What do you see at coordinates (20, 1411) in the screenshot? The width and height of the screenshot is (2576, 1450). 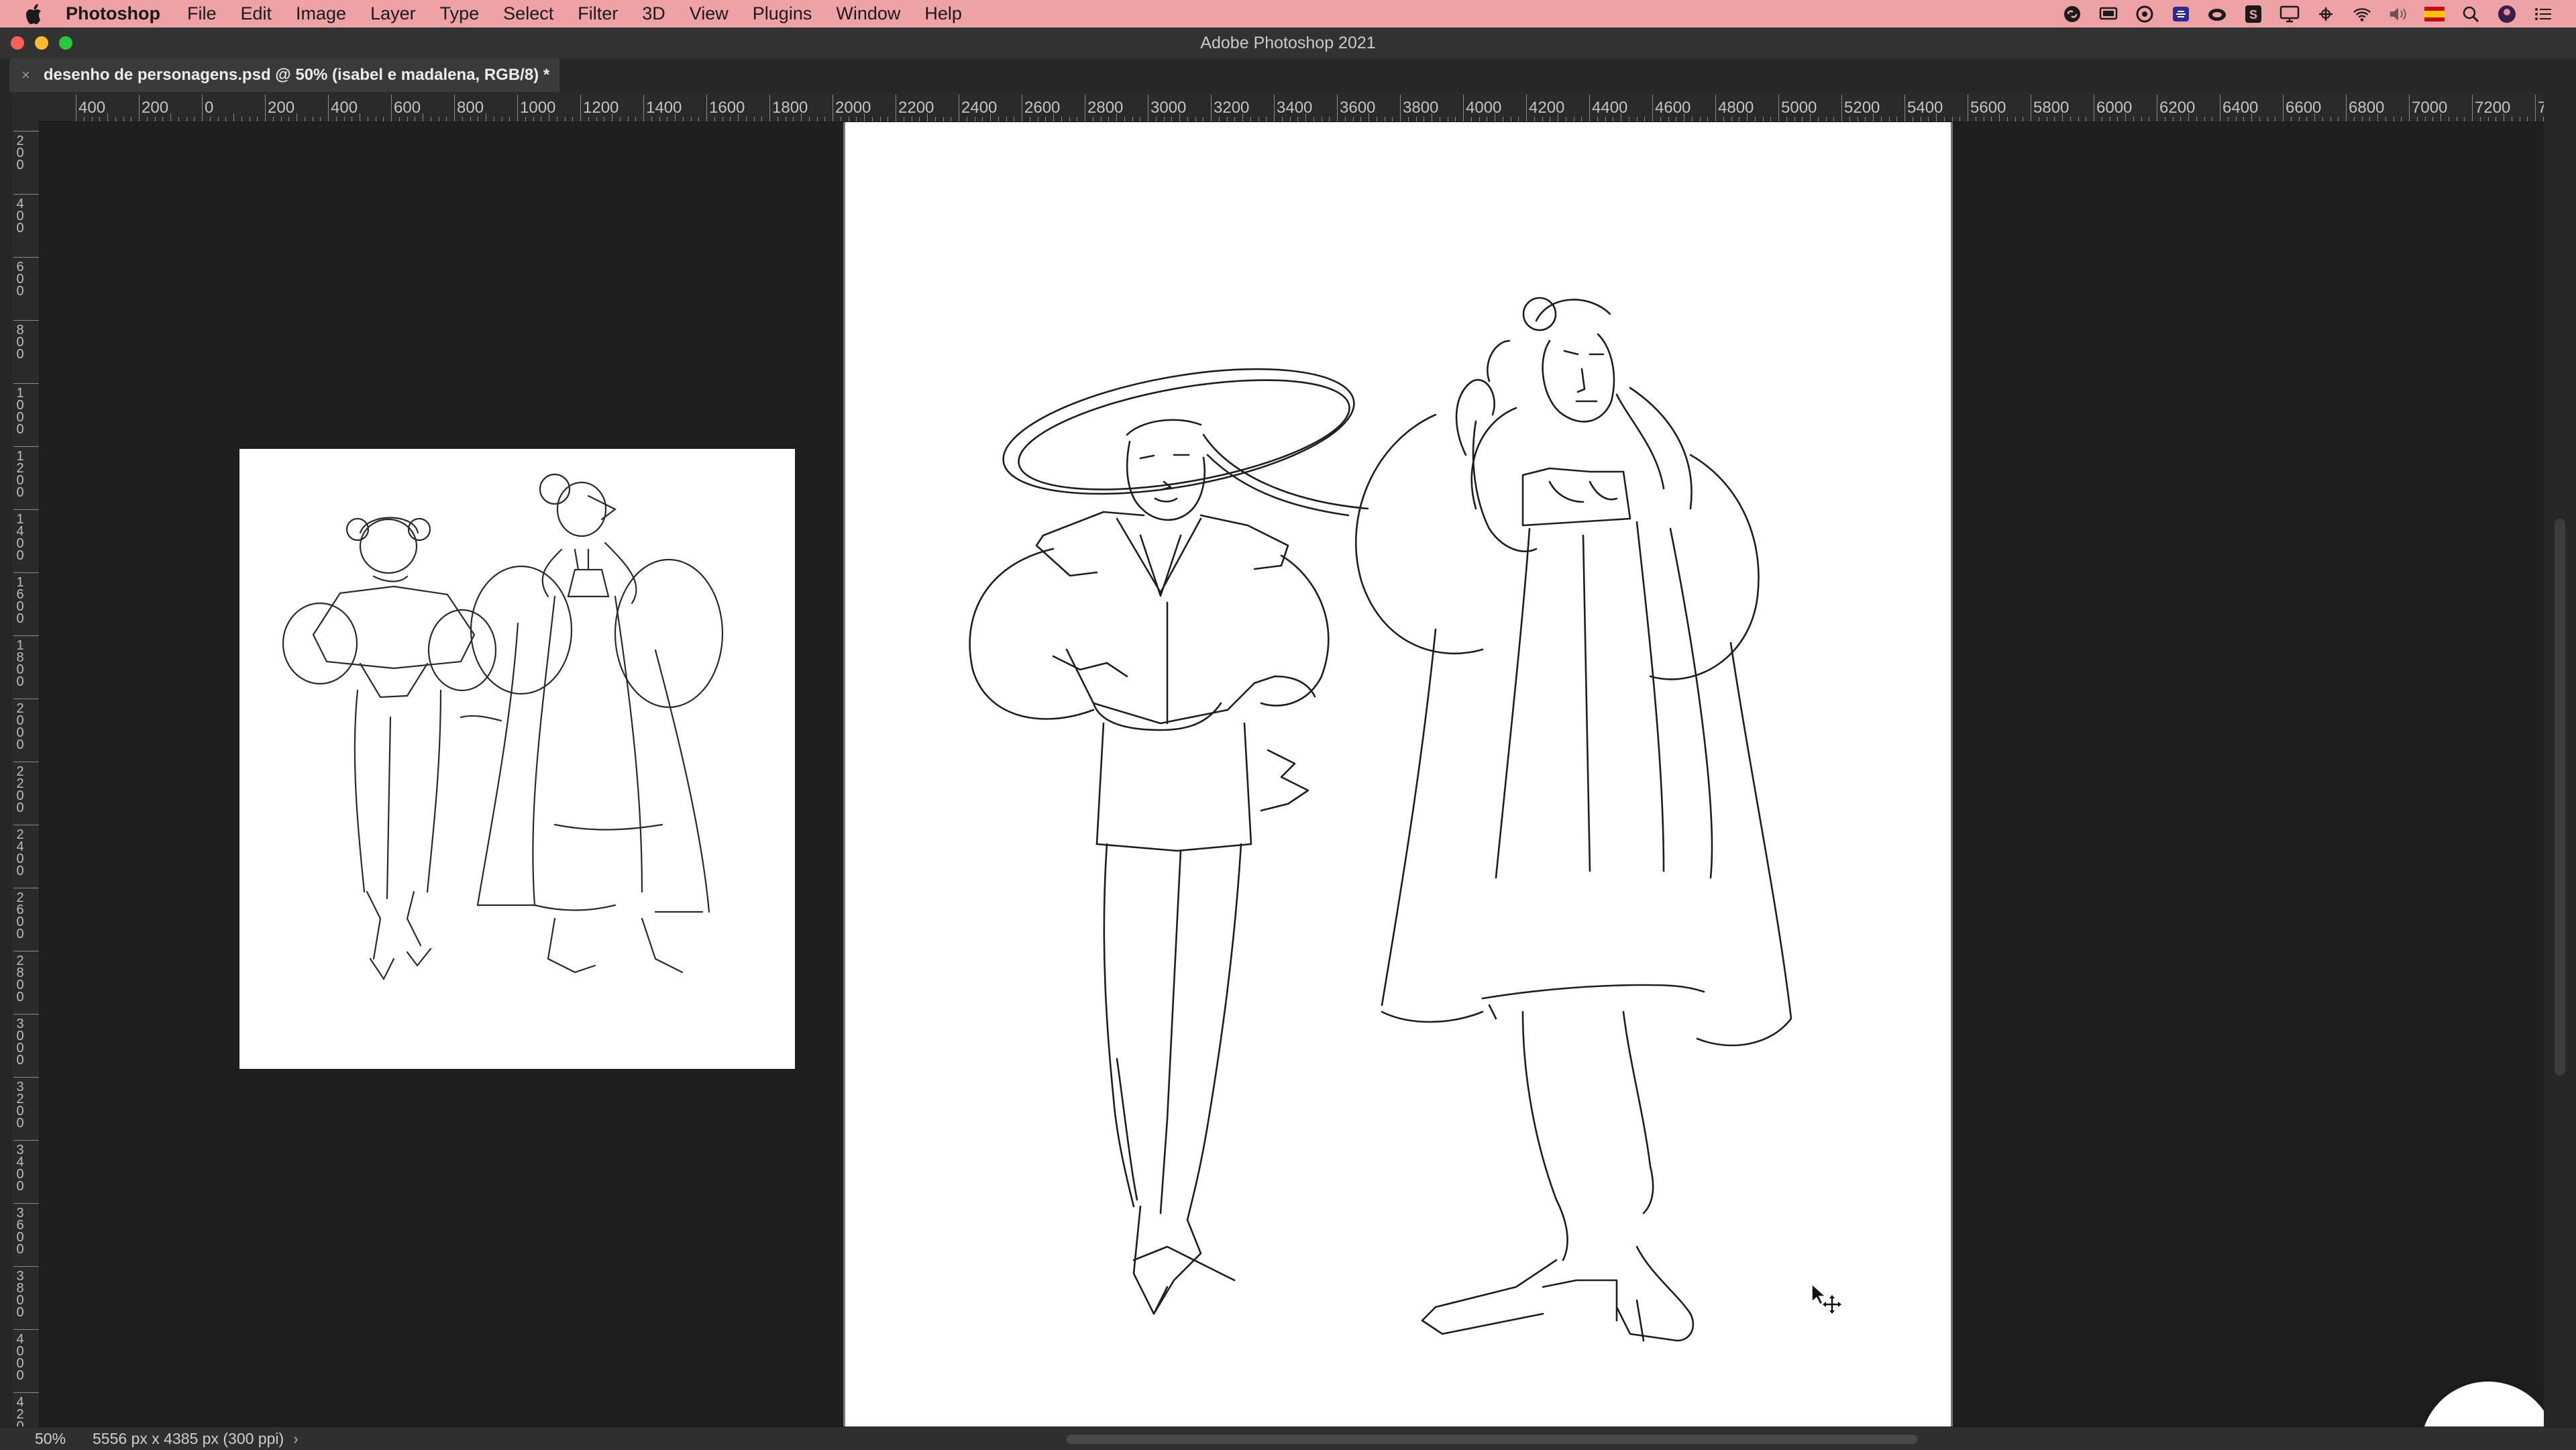 I see `ruler-label: 4200` at bounding box center [20, 1411].